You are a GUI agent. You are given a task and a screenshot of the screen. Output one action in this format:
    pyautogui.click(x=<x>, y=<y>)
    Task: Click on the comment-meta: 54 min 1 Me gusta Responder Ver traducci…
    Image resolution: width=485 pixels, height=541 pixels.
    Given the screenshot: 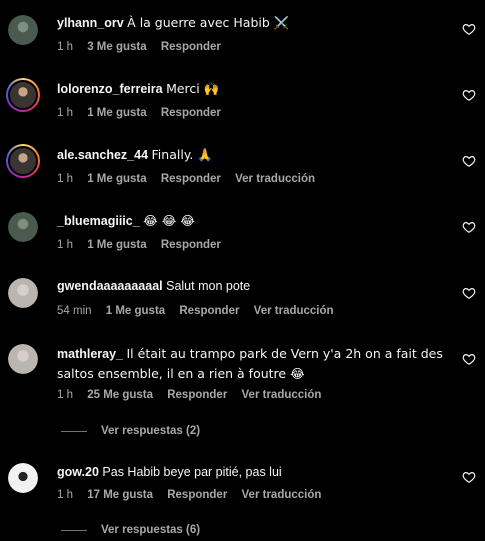 What is the action you would take?
    pyautogui.click(x=201, y=311)
    